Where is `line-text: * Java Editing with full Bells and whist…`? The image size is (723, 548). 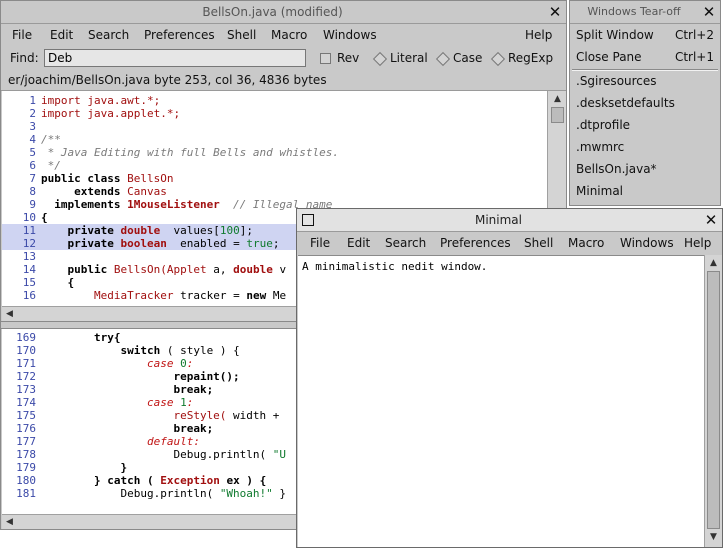 line-text: * Java Editing with full Bells and whist… is located at coordinates (190, 152).